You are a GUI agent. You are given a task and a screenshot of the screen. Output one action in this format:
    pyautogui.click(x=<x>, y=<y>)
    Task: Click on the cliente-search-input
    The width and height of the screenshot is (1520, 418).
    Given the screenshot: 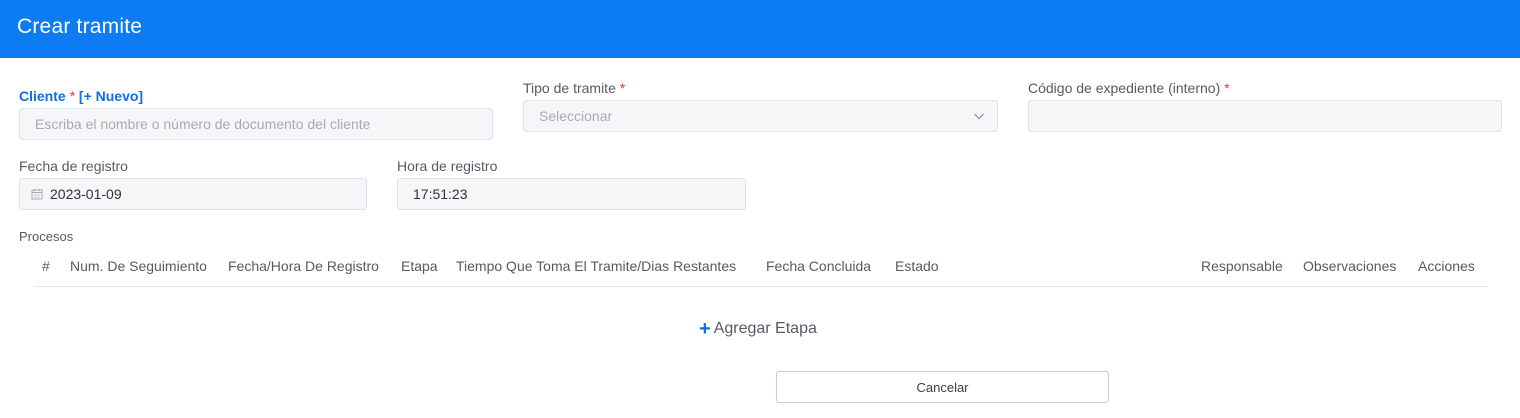 What is the action you would take?
    pyautogui.click(x=256, y=124)
    